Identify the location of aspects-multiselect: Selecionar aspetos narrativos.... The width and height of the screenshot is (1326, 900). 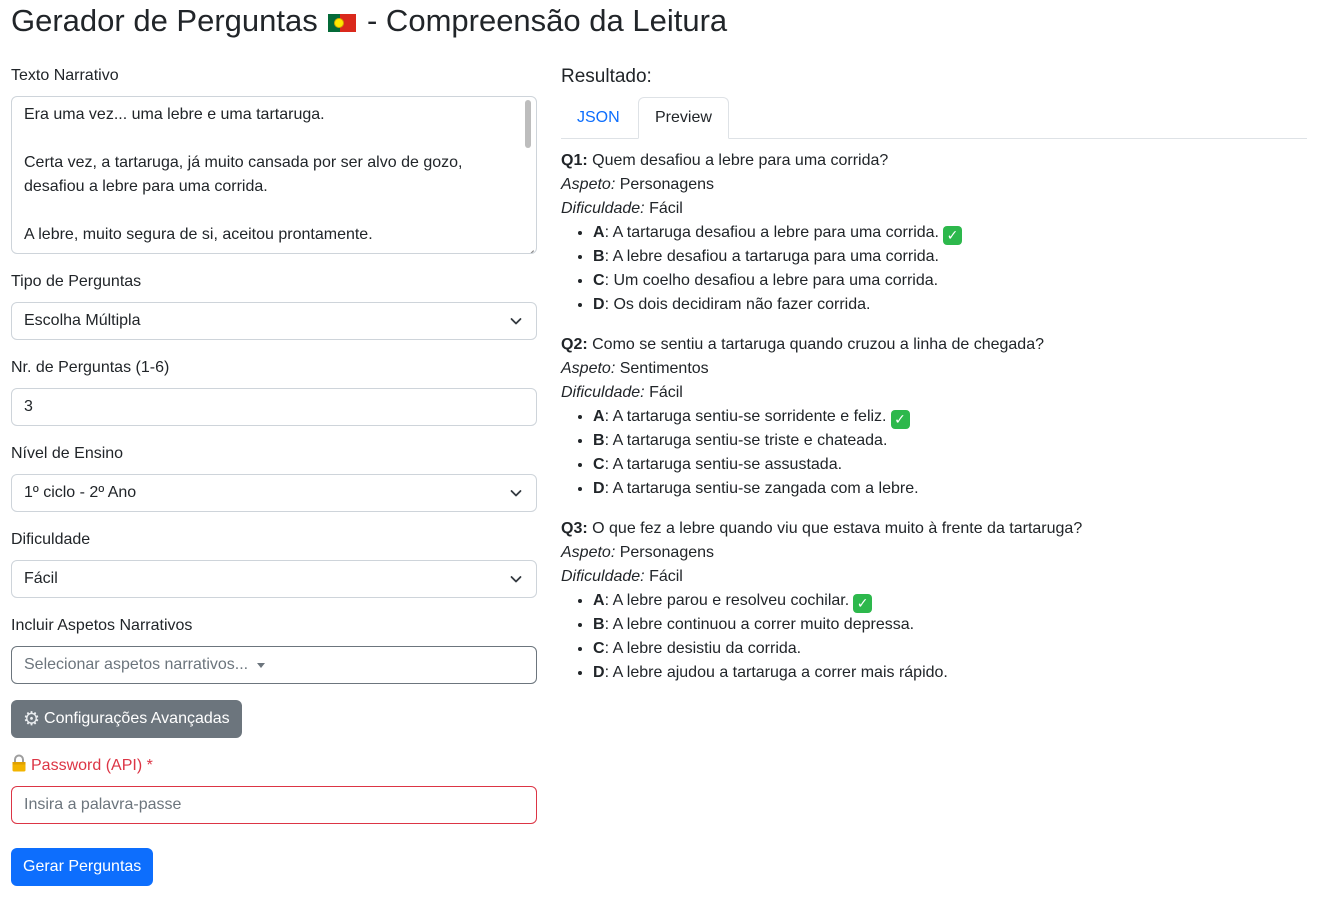
(274, 665).